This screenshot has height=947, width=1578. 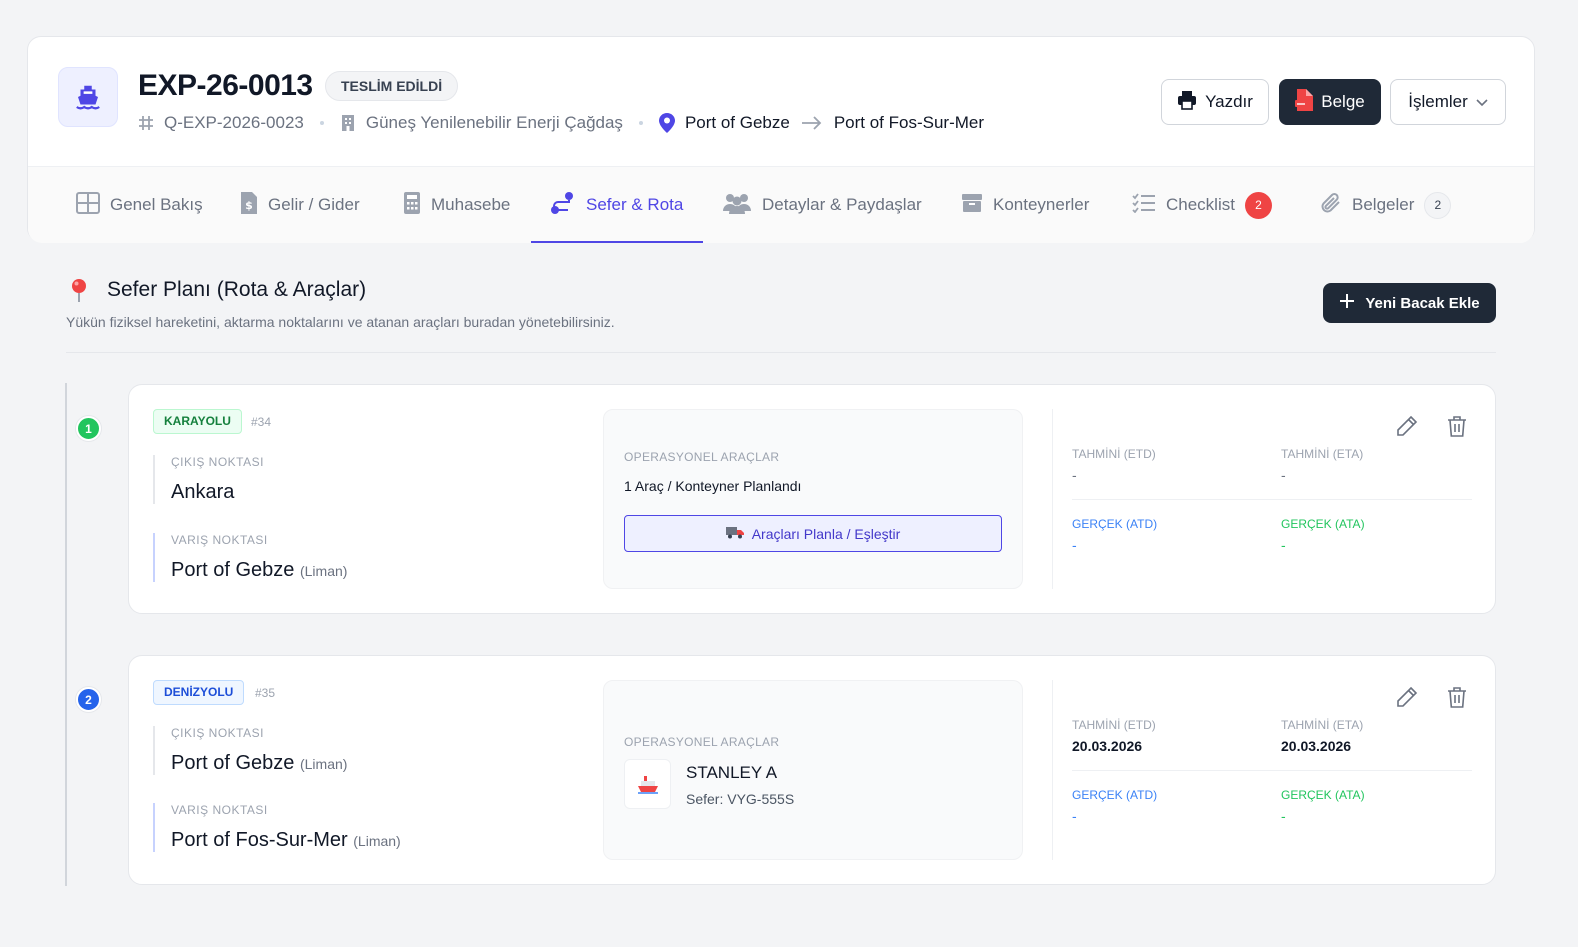 I want to click on etd-value: -, so click(x=1074, y=475).